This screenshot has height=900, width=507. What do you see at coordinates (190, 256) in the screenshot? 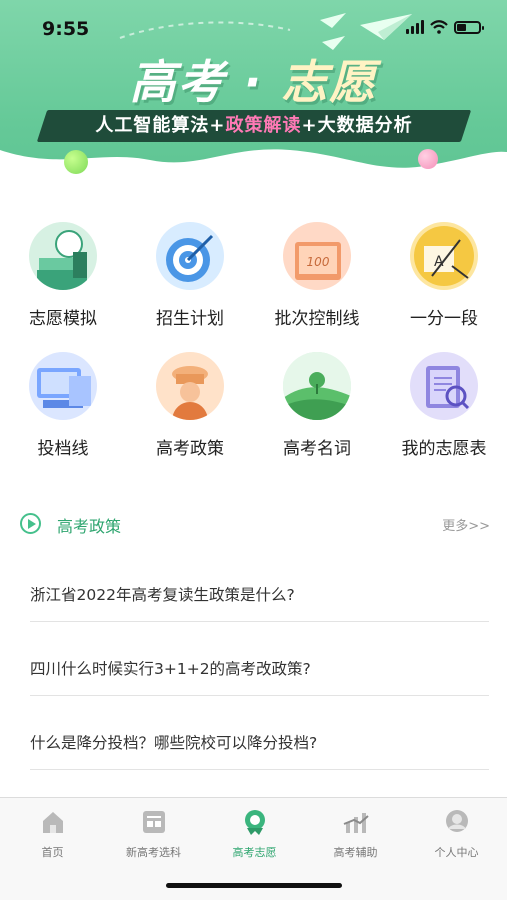
I see `target-icon` at bounding box center [190, 256].